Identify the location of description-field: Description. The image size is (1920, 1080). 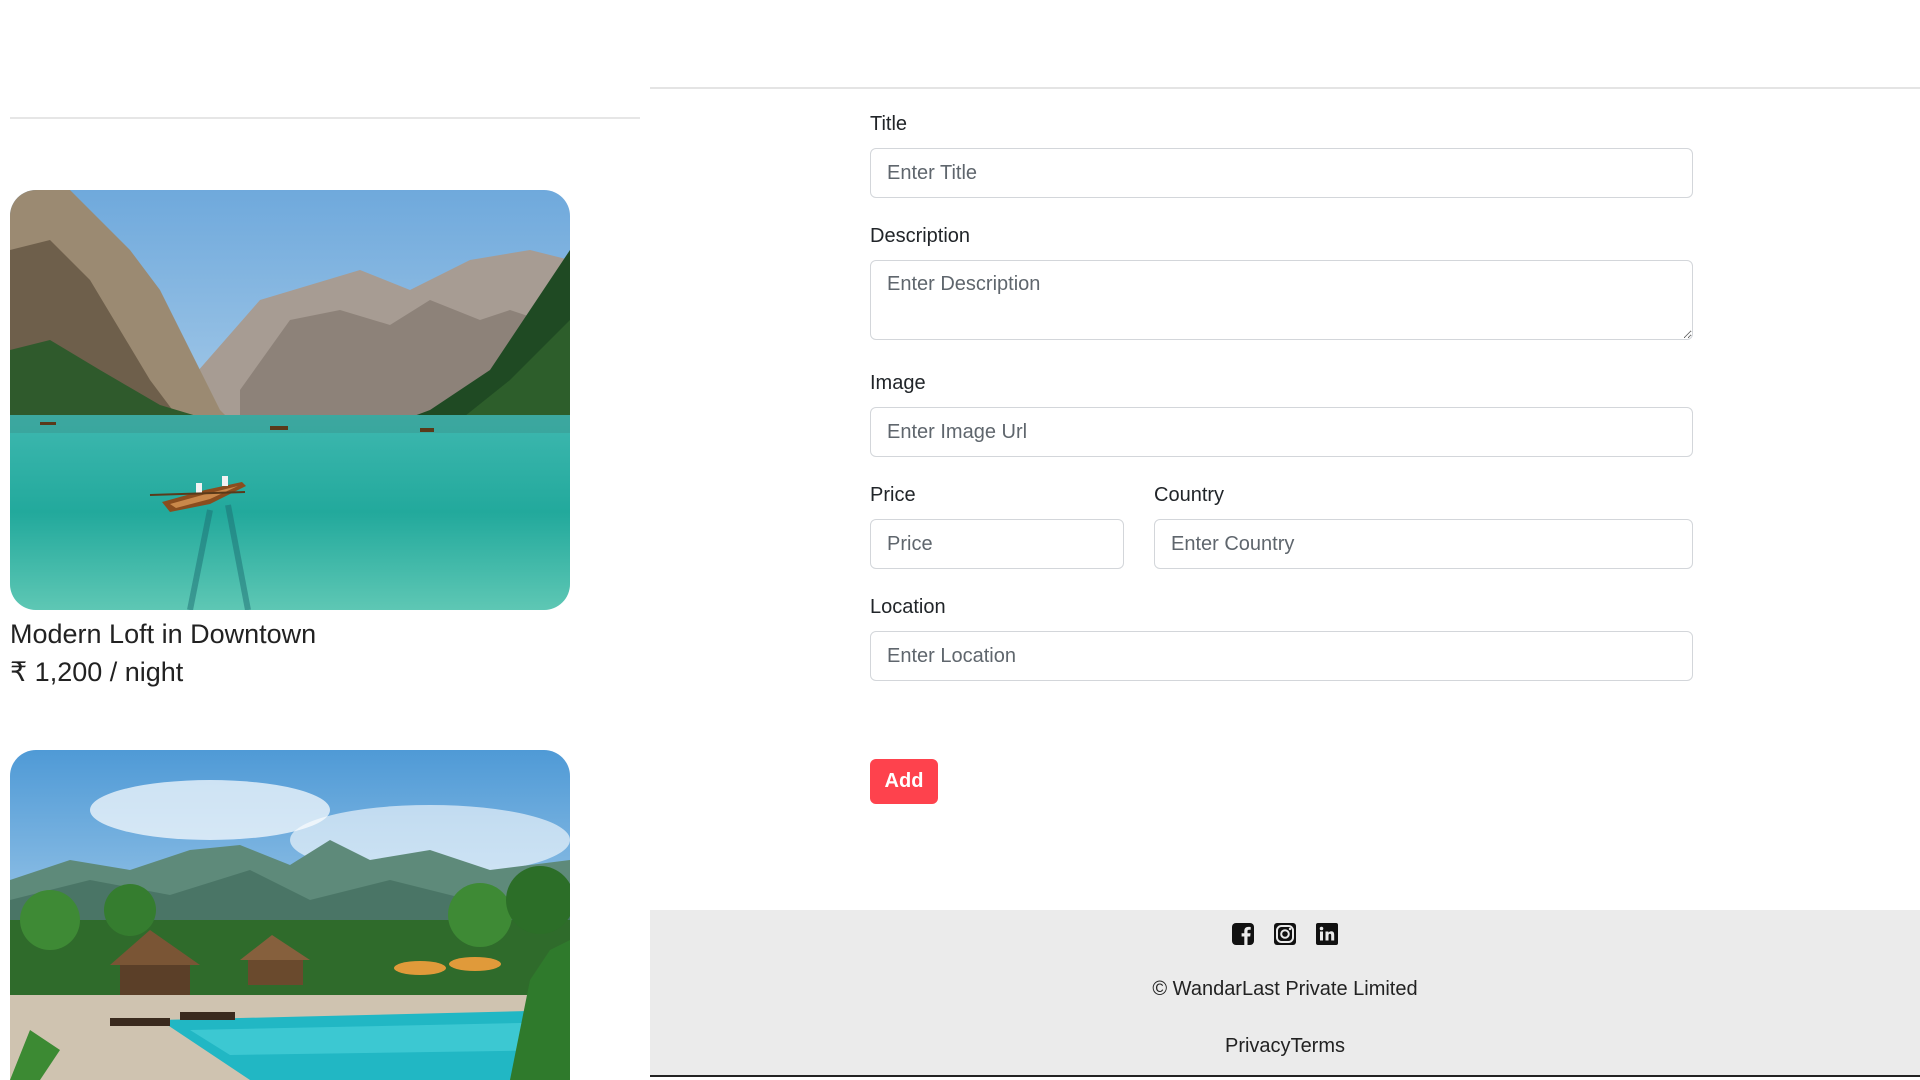
(1281, 283).